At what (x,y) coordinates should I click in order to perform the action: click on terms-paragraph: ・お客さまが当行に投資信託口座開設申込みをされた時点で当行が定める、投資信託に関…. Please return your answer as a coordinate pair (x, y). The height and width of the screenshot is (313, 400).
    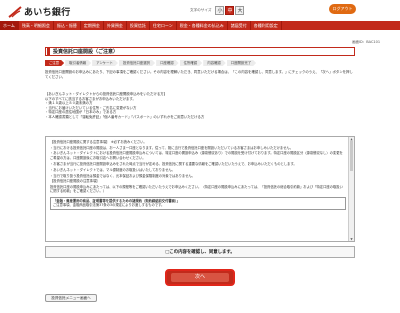
    Looking at the image, I should click on (173, 163).